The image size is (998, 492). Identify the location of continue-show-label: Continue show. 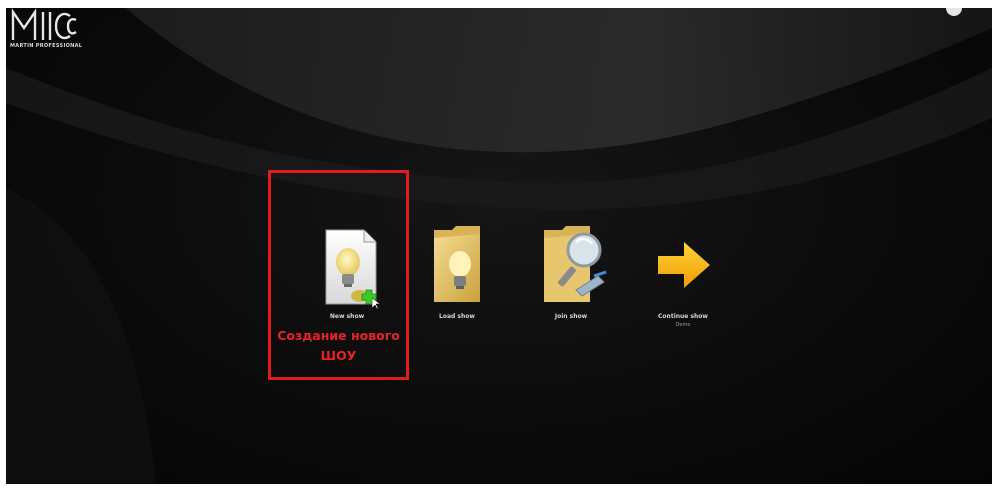
(683, 316).